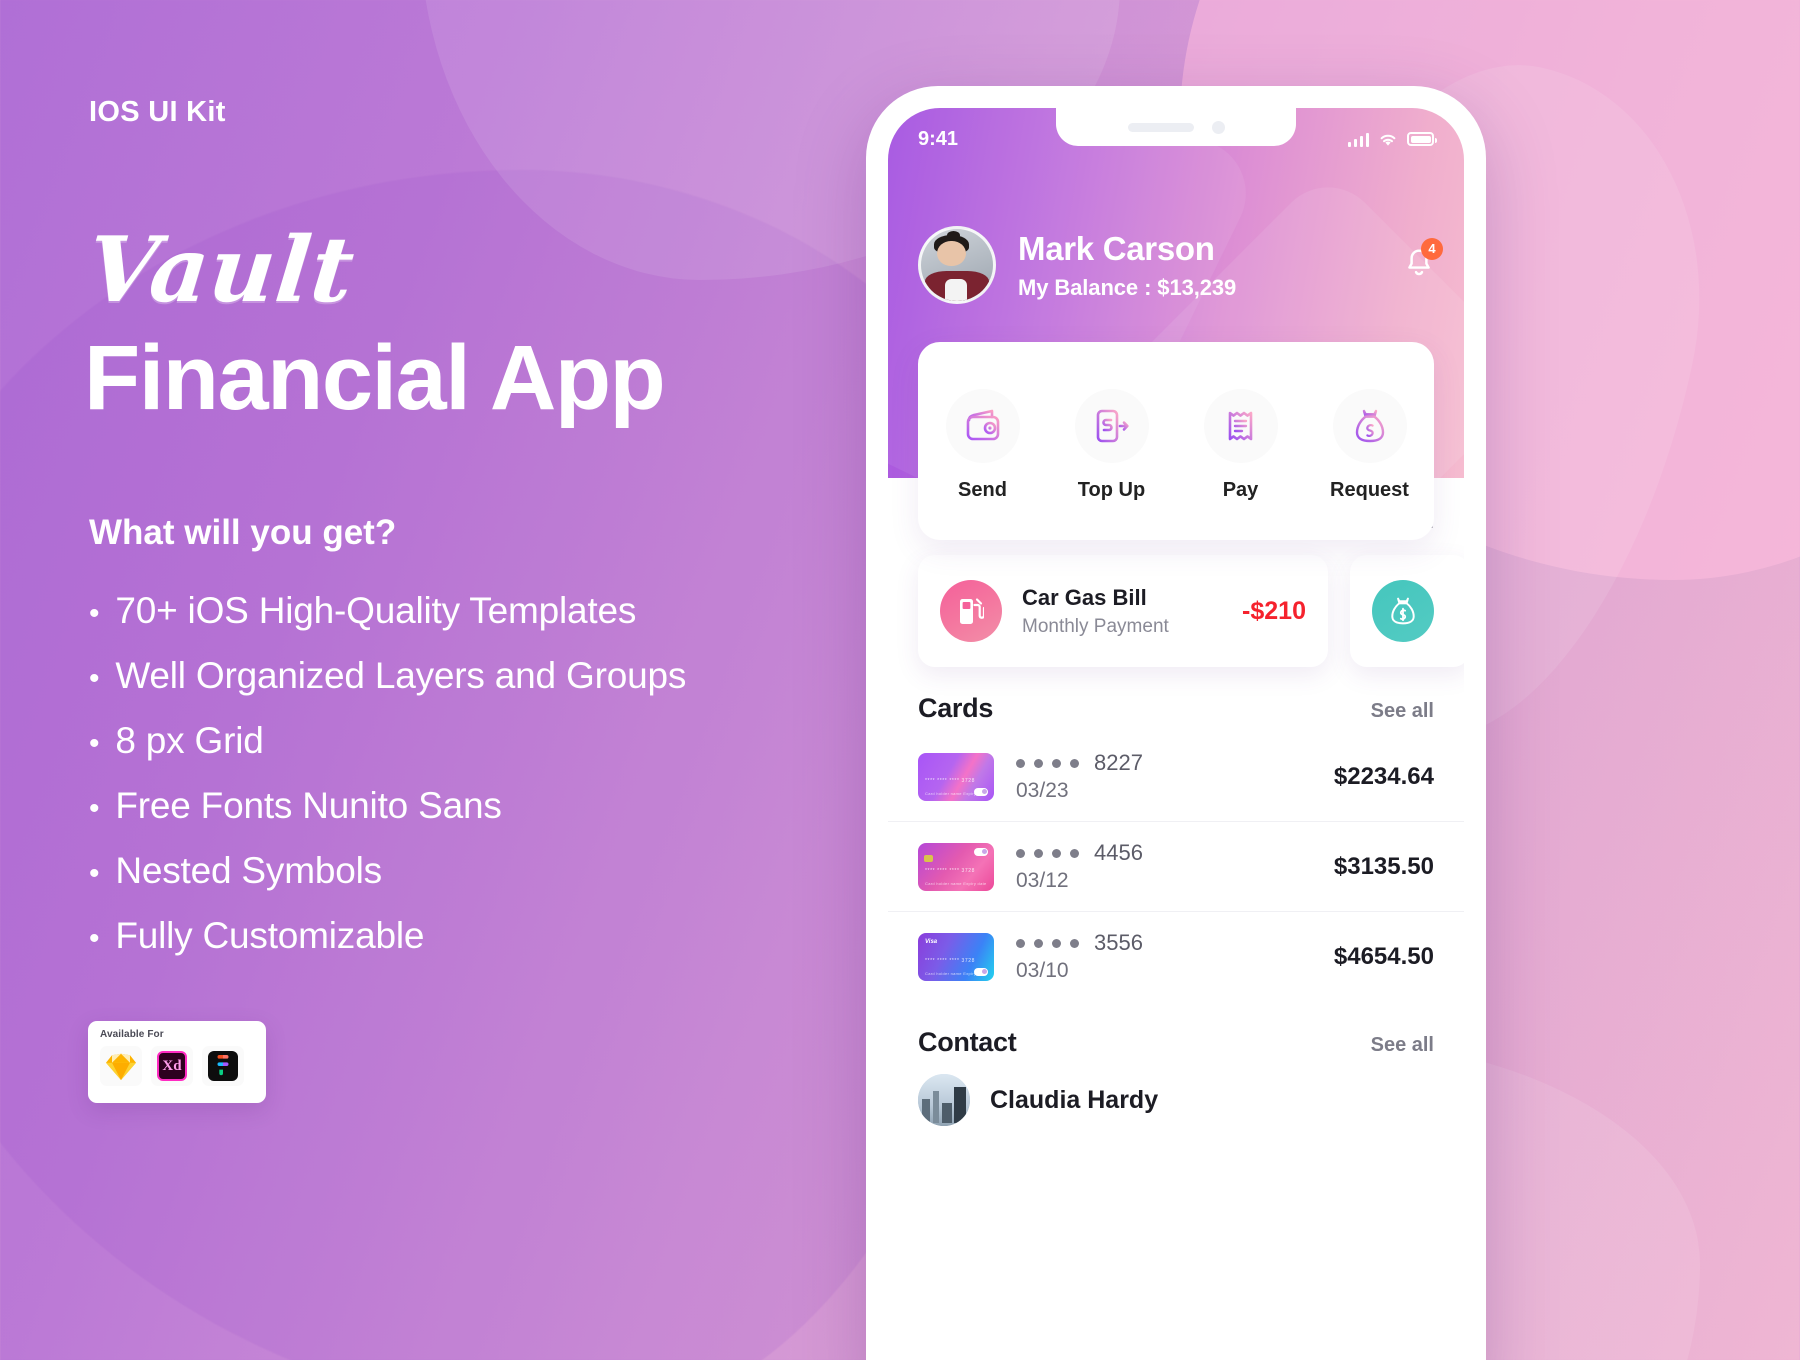  I want to click on quick-action-pay: Pay, so click(1240, 445).